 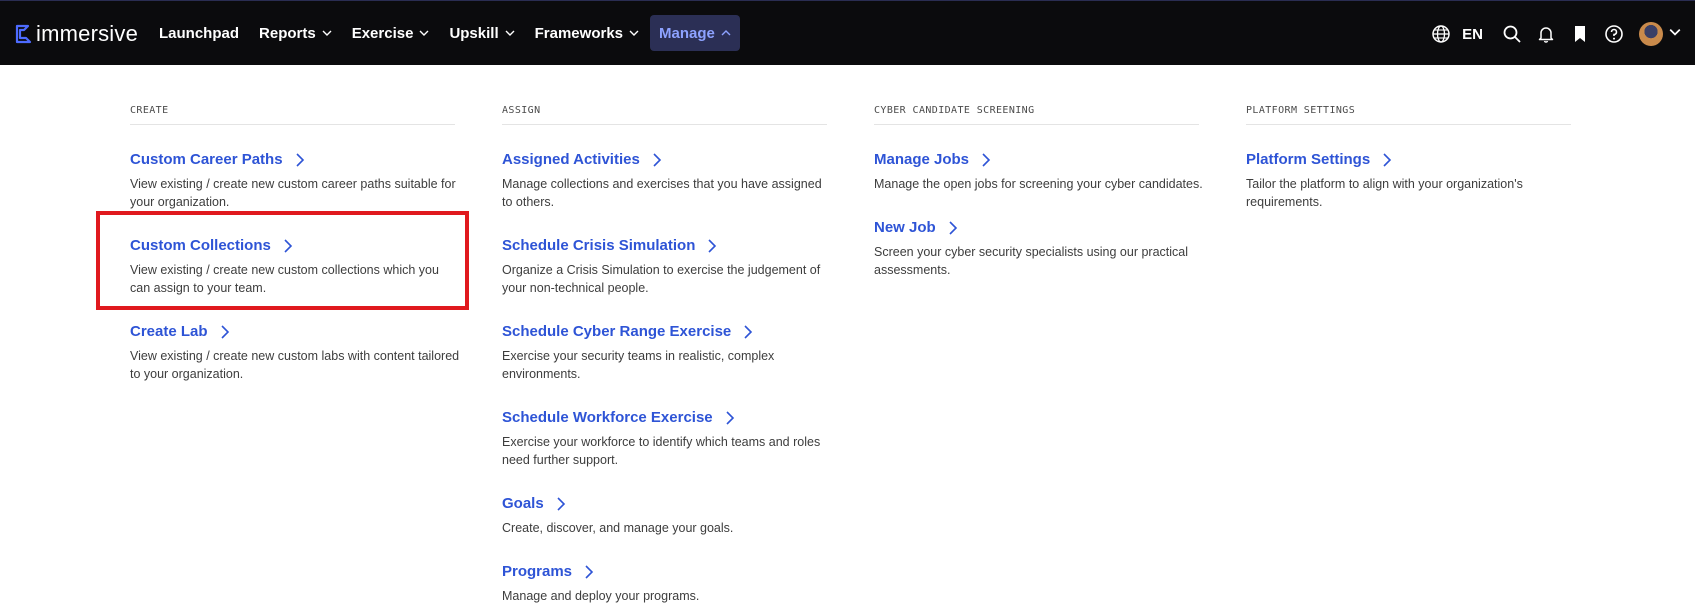 What do you see at coordinates (664, 159) in the screenshot?
I see `menu-item-title: Assigned Activities` at bounding box center [664, 159].